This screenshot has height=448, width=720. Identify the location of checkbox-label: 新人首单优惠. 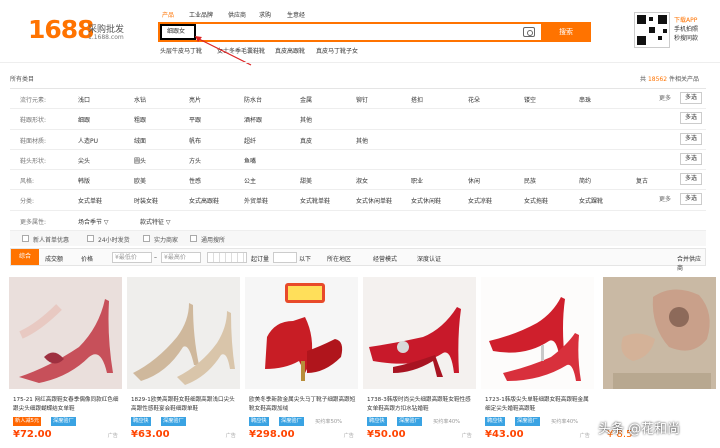
(51, 239).